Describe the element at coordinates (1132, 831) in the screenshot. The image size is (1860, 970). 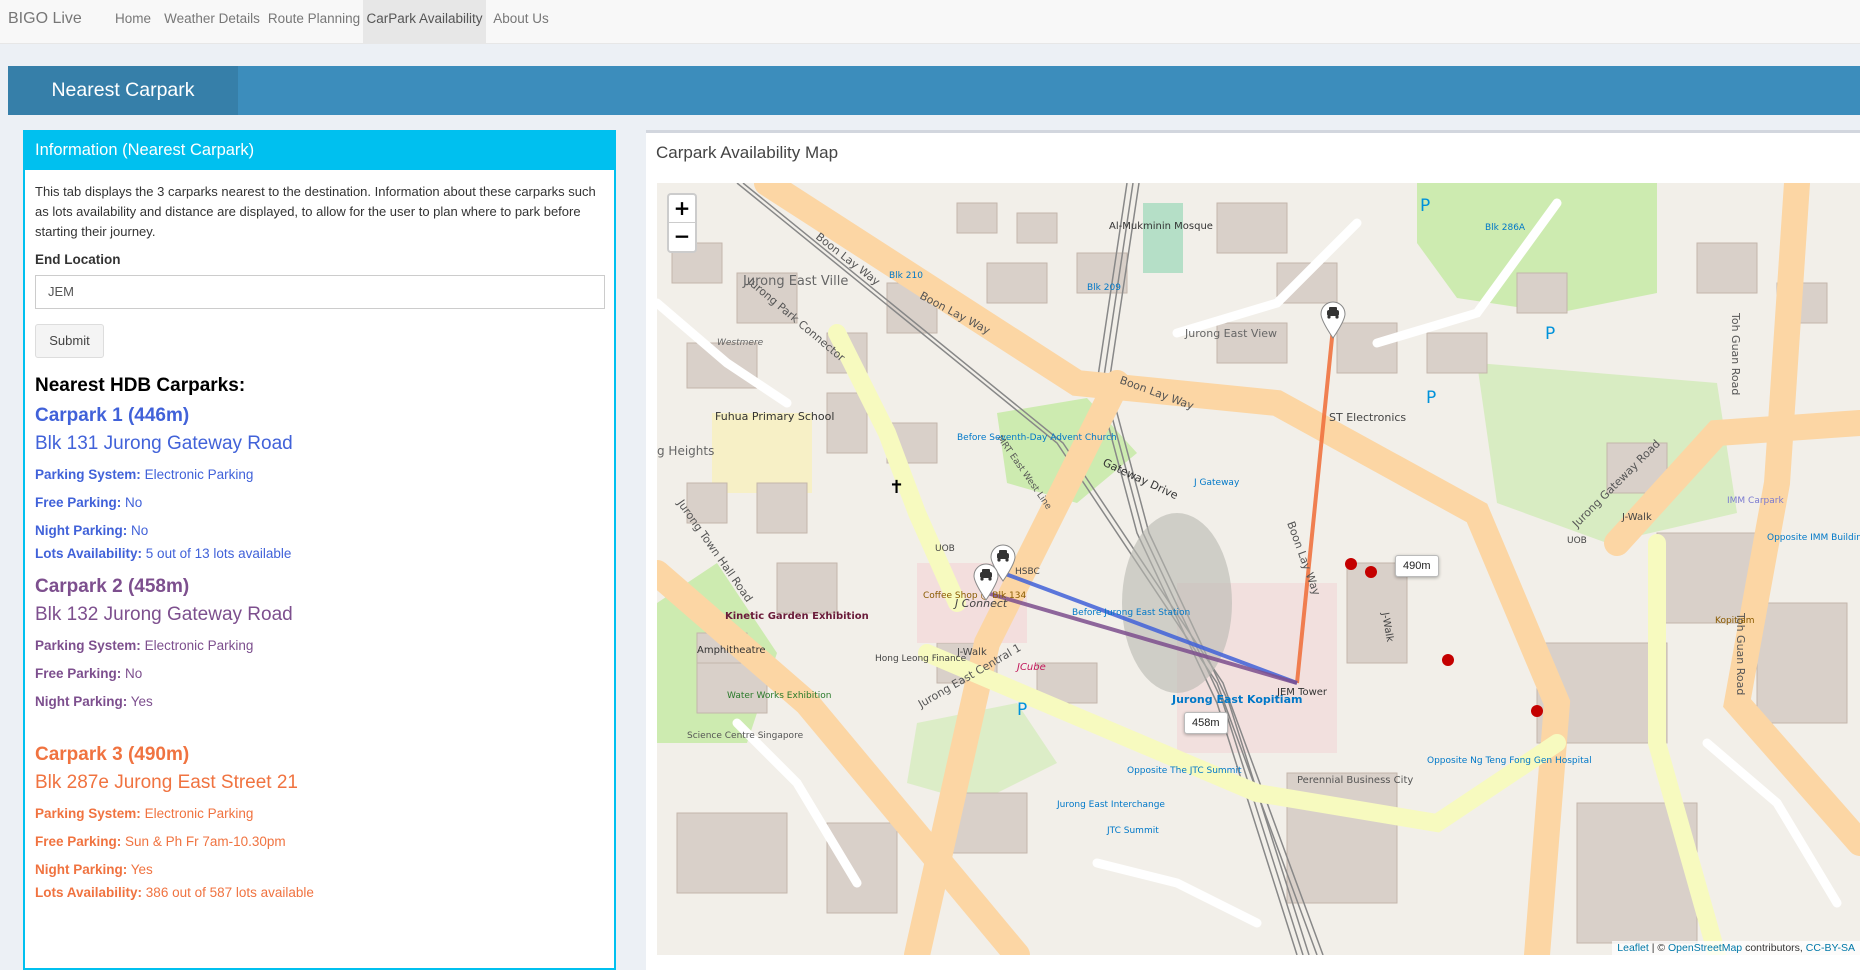
I see `building-label: JTC Summit` at that location.